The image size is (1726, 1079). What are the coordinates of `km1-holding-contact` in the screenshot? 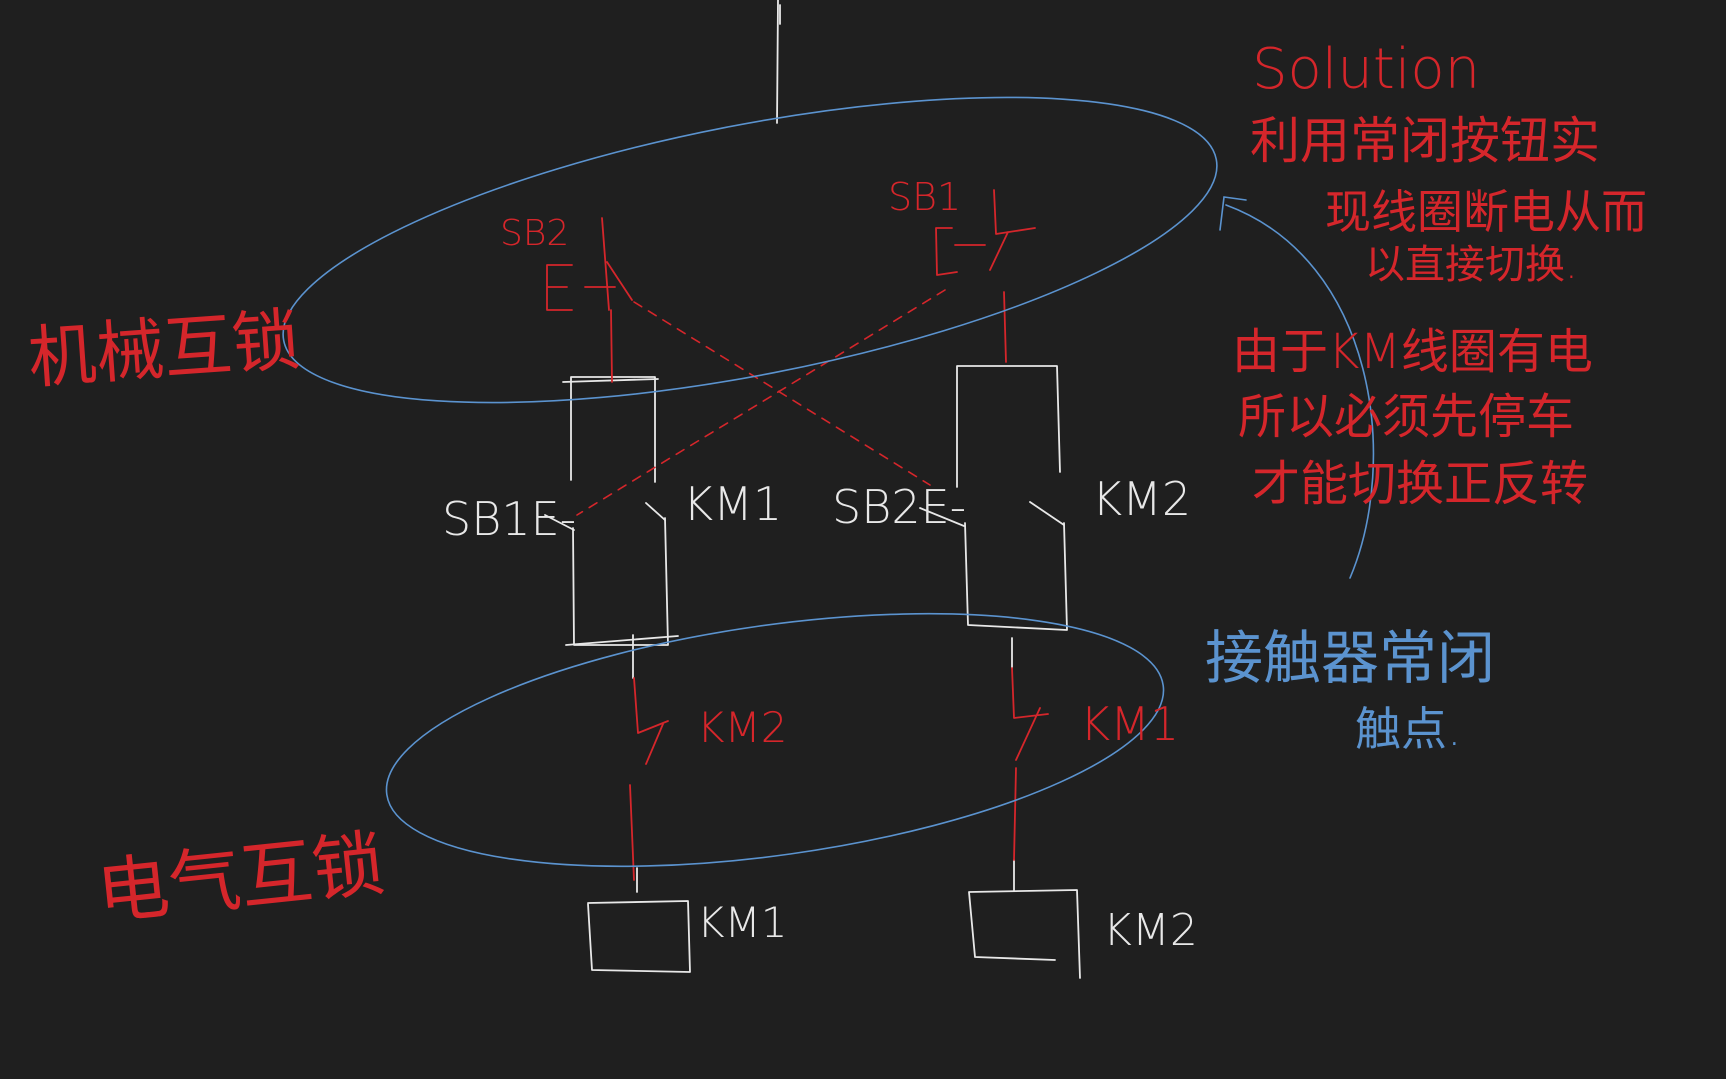 It's located at (655, 511).